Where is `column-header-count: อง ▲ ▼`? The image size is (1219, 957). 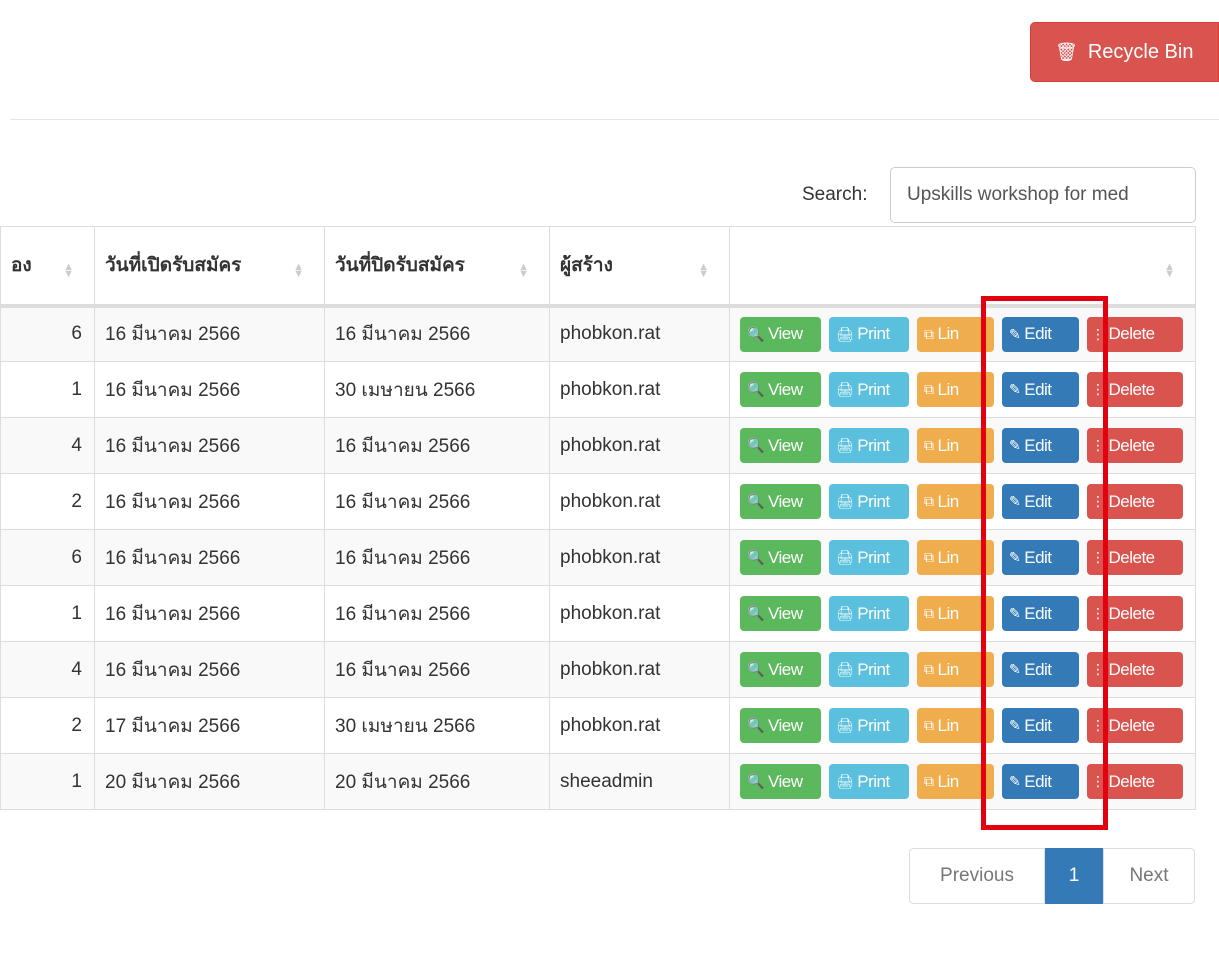 column-header-count: อง ▲ ▼ is located at coordinates (47, 267).